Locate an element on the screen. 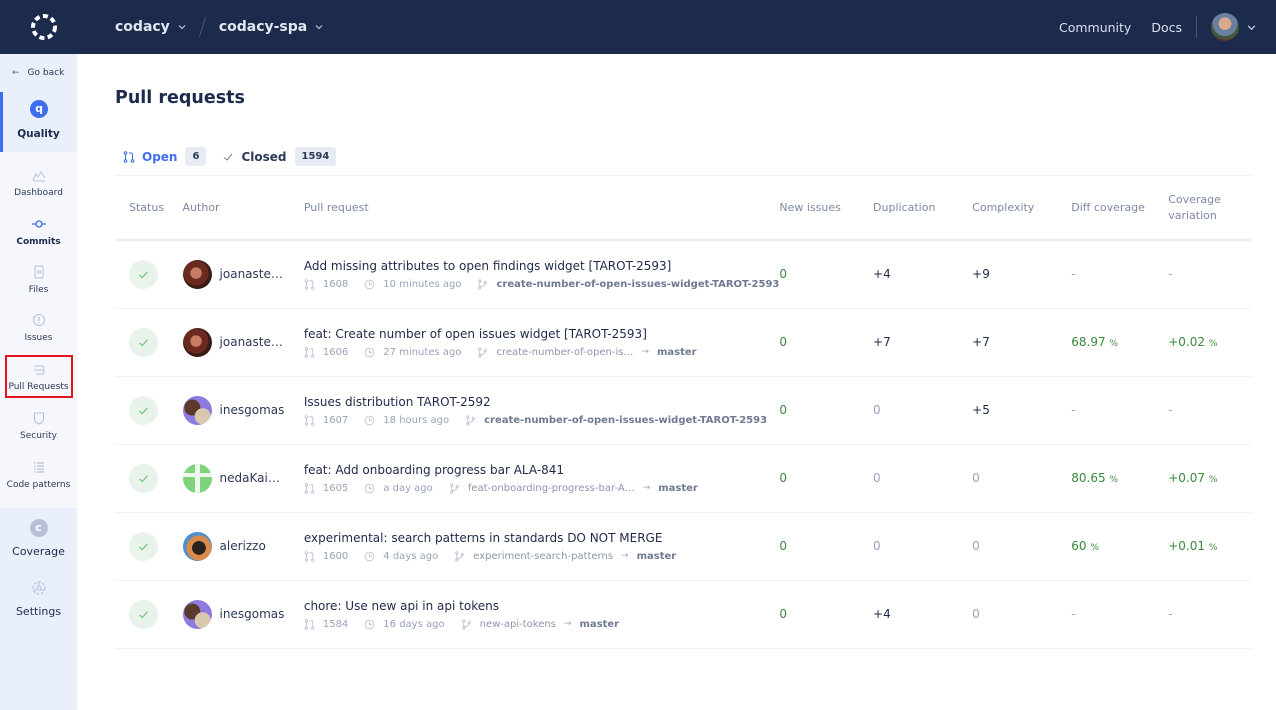  pull-request-icon is located at coordinates (309, 352).